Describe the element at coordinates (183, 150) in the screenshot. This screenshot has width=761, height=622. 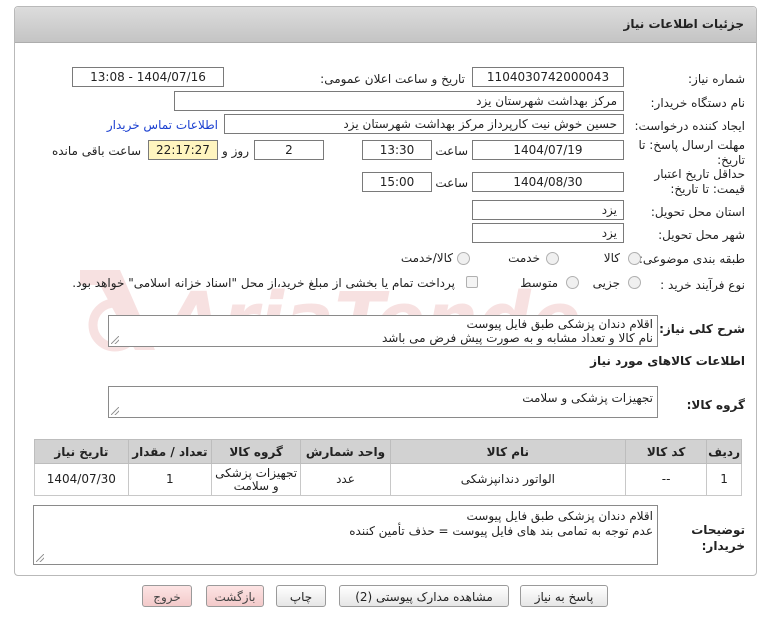
I see `remaining-time-field: 22:17:27` at that location.